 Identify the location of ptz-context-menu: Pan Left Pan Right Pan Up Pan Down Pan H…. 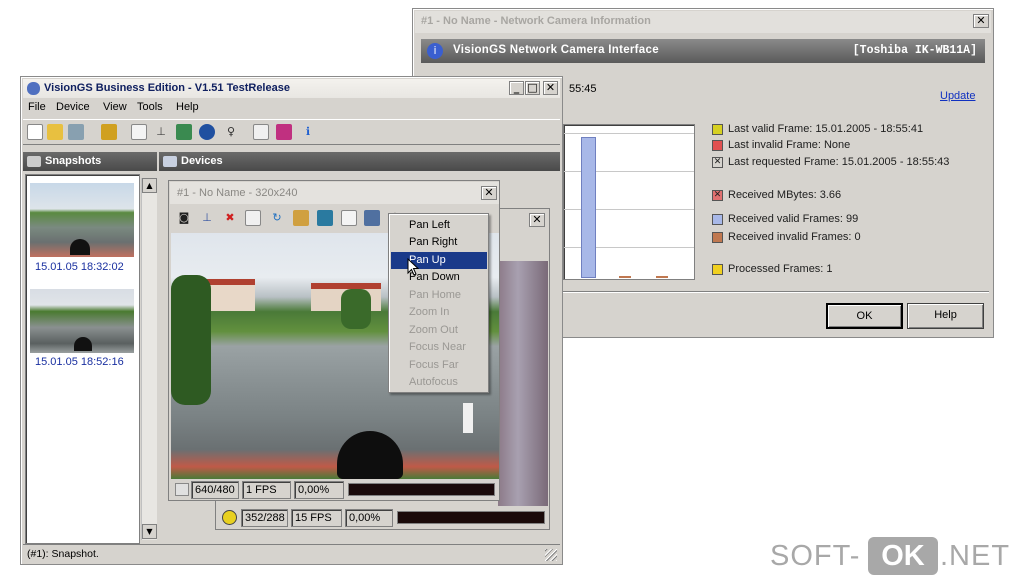
(438, 303).